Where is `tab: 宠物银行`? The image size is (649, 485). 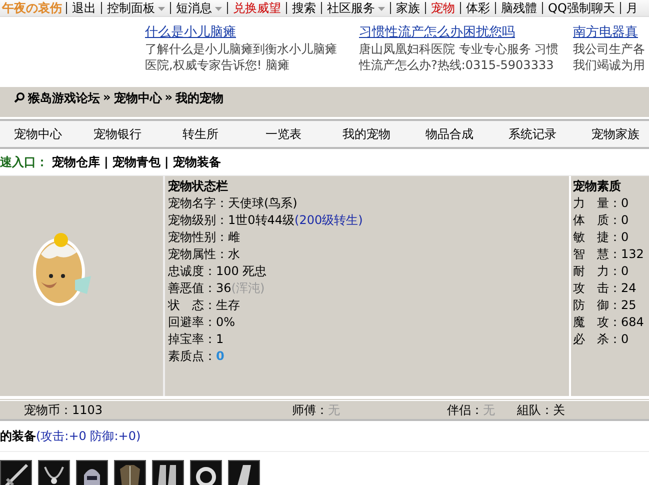
tab: 宠物银行 is located at coordinates (117, 134).